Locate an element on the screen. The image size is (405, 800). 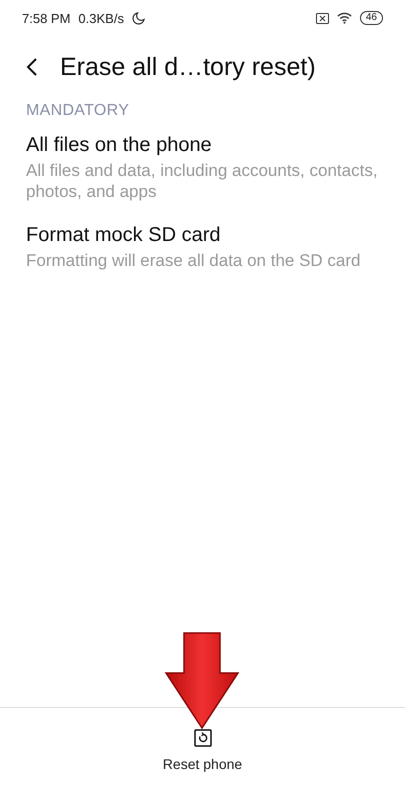
wifi-icon is located at coordinates (344, 18).